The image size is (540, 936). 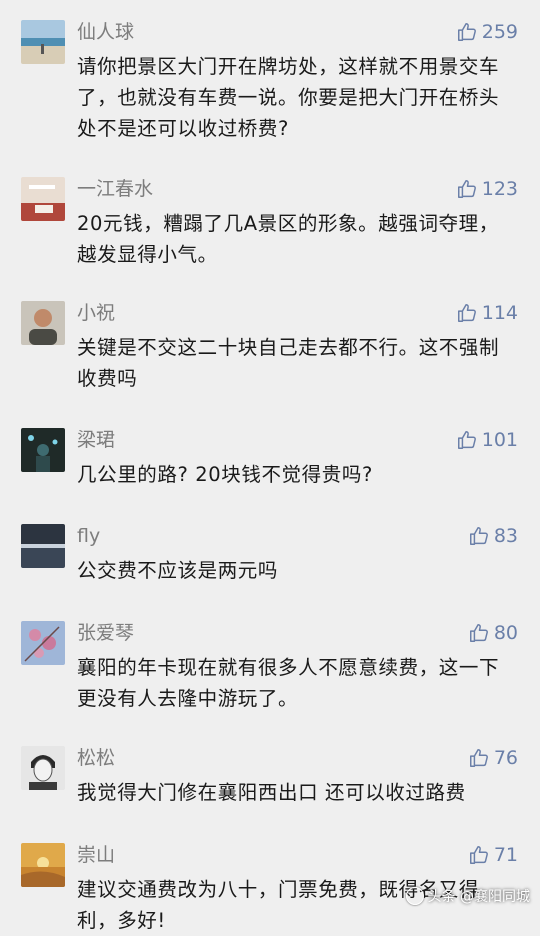 I want to click on username: 崇山, so click(x=96, y=855).